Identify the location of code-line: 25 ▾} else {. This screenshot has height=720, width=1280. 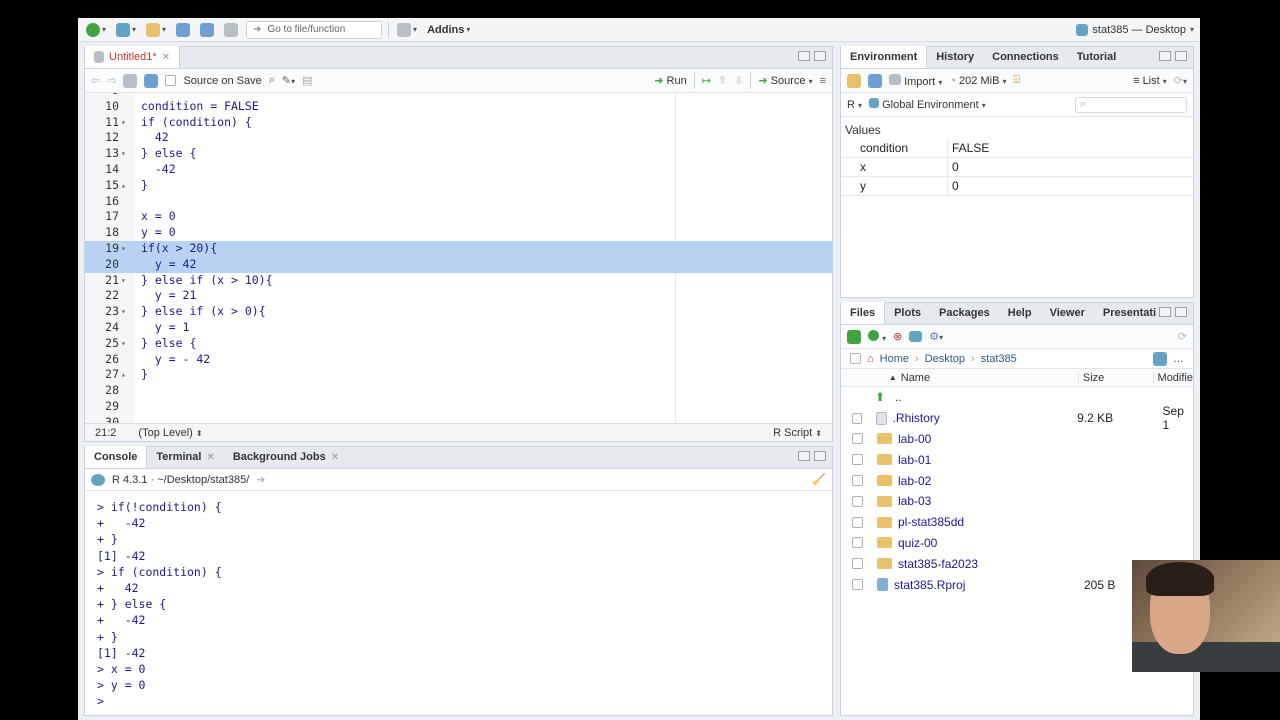
(458, 344).